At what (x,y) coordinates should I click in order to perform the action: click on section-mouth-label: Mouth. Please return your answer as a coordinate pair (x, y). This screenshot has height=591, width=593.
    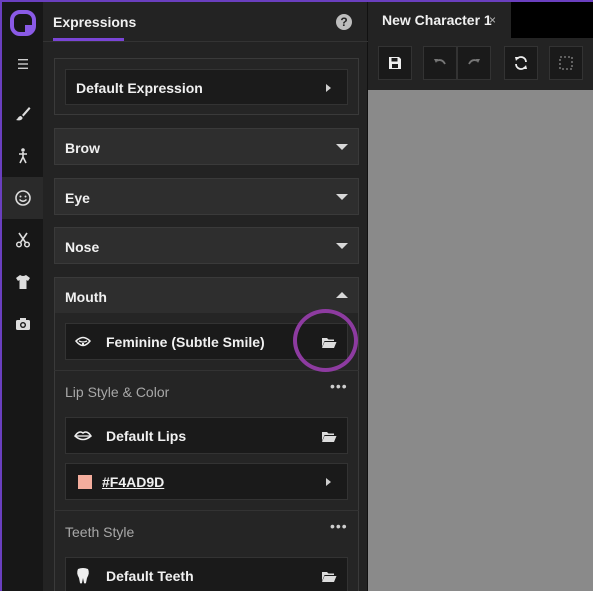
    Looking at the image, I should click on (86, 297).